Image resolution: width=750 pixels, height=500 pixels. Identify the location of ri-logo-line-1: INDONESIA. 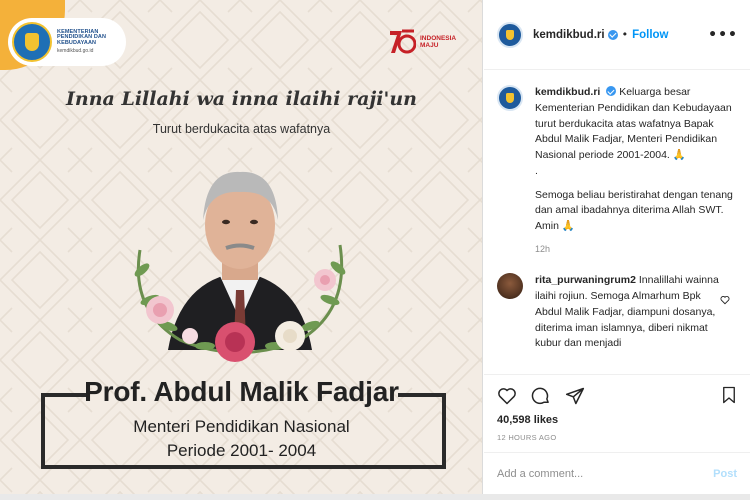
(438, 38).